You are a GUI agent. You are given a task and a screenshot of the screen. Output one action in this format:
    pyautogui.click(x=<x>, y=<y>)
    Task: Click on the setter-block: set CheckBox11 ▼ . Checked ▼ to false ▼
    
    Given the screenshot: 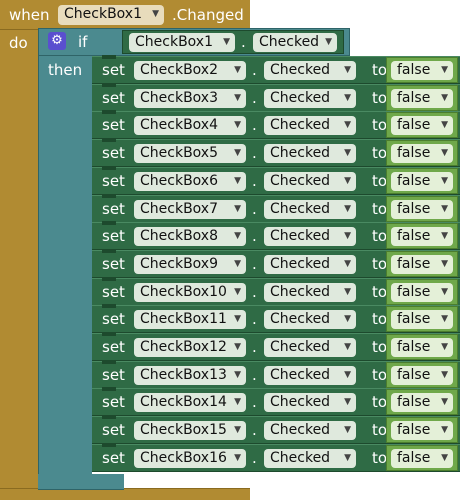 What is the action you would take?
    pyautogui.click(x=276, y=319)
    